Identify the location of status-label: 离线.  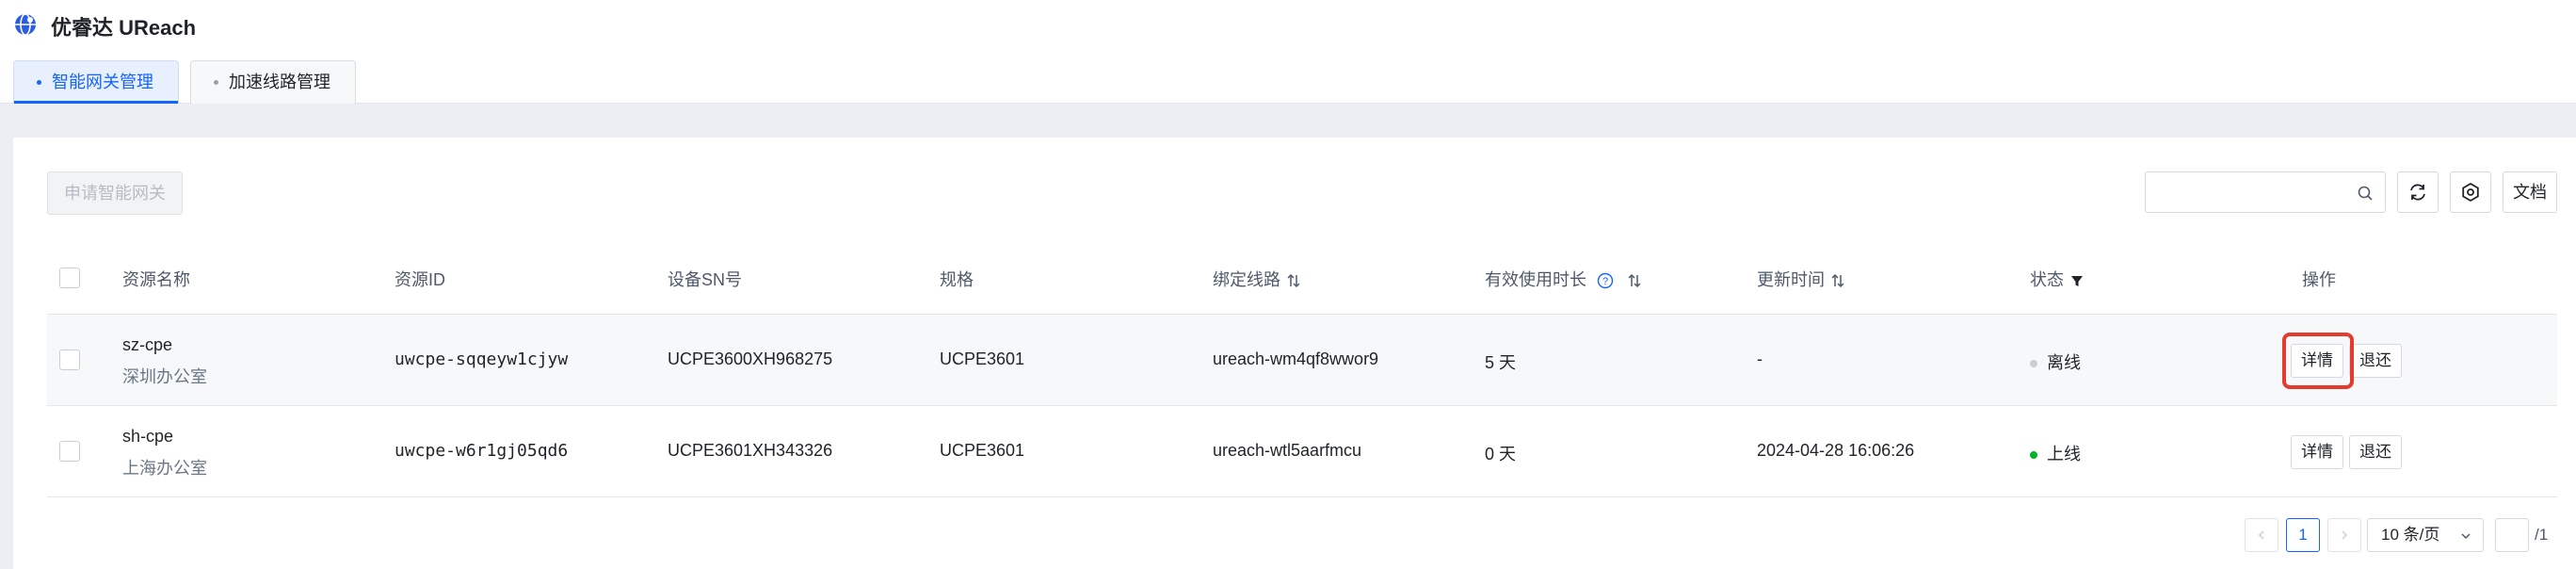
(2064, 362).